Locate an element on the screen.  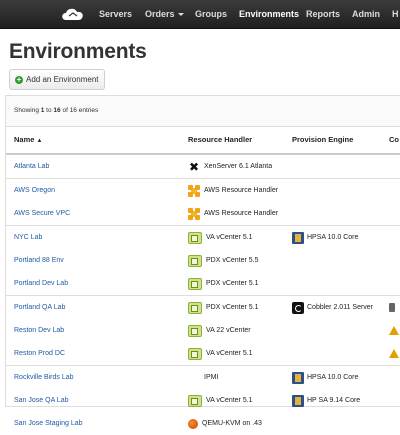
sort-ascending-icon: ▲ is located at coordinates (39, 141).